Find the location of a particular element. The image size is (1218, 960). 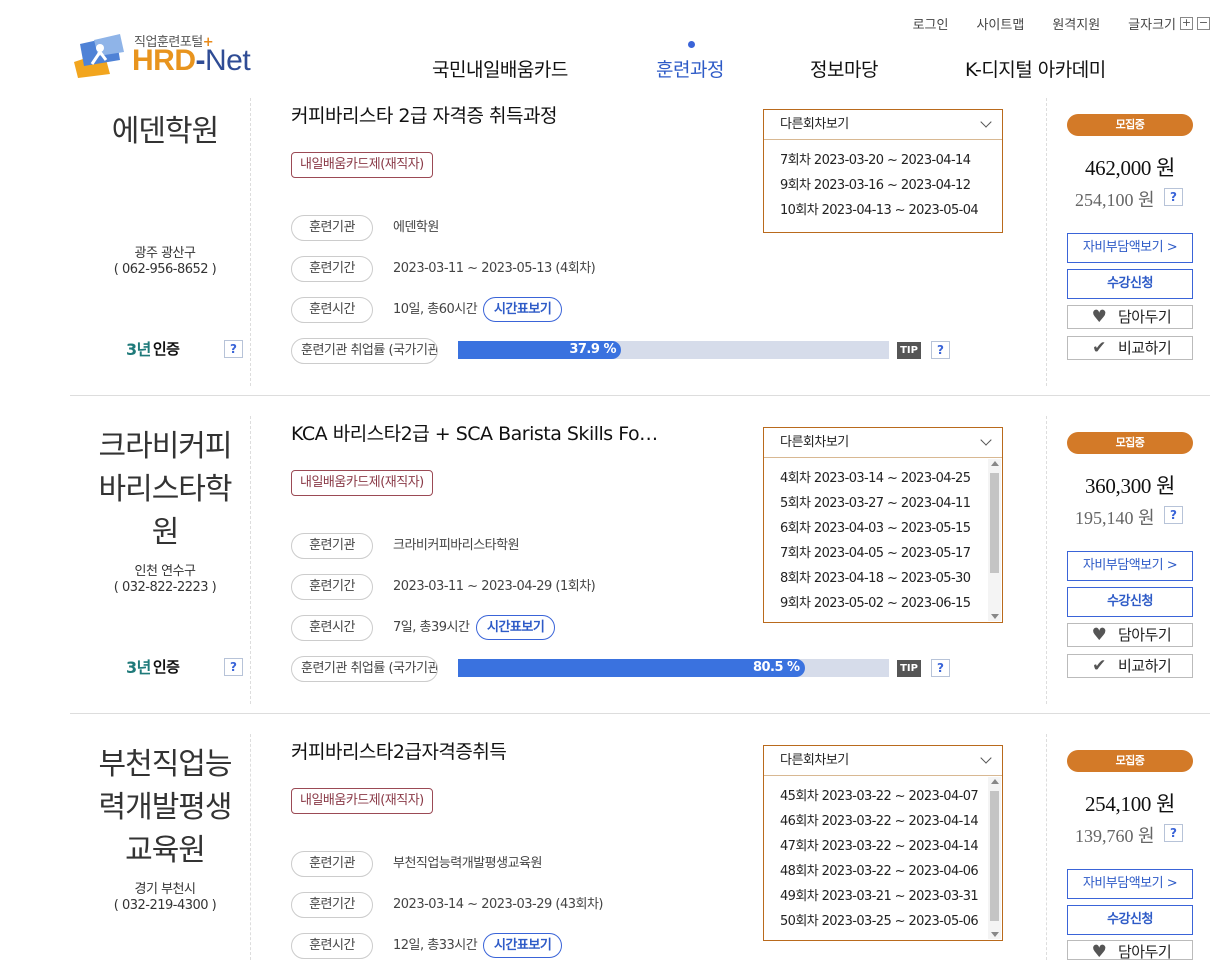

nav-item-k-digital: K-디지털 아카데미 is located at coordinates (1035, 68).